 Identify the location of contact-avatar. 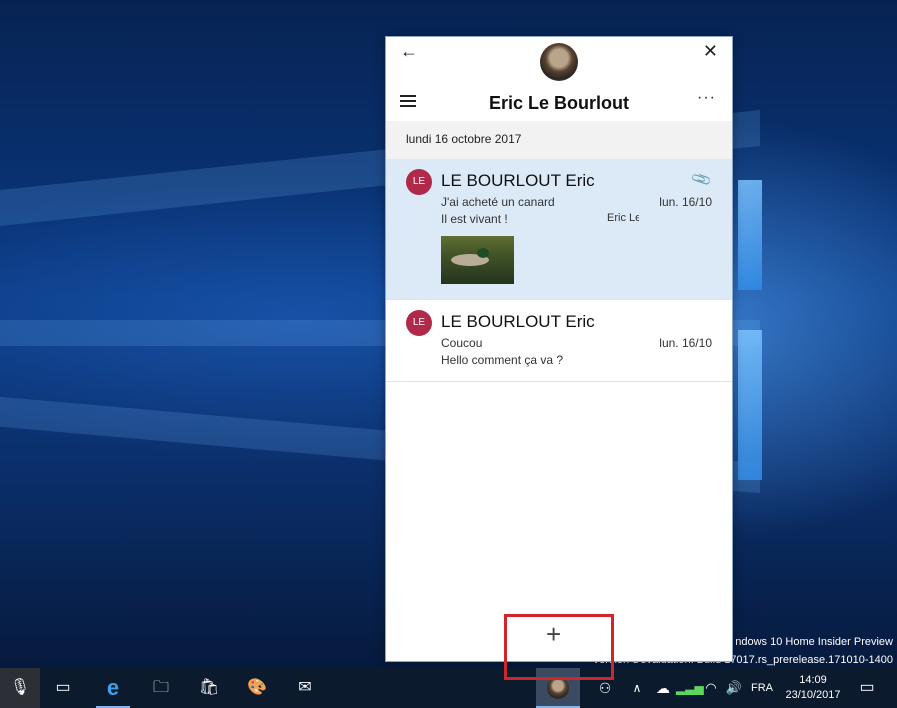
(559, 62).